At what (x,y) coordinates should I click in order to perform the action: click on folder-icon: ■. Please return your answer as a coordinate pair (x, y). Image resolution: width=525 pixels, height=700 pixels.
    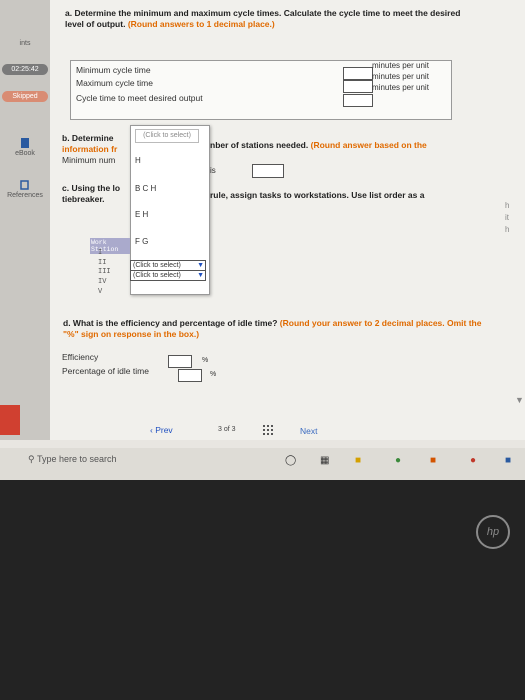
    Looking at the image, I should click on (358, 460).